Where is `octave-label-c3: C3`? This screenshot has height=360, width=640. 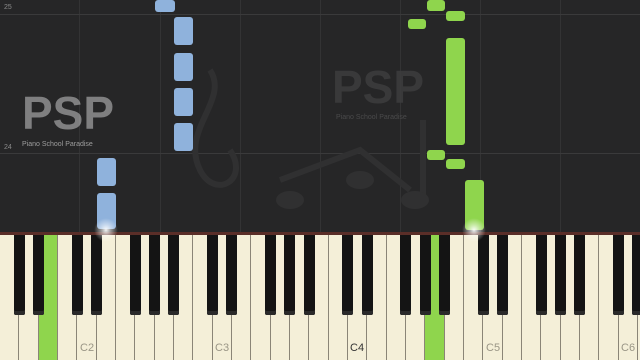
octave-label-c3: C3 is located at coordinates (222, 348).